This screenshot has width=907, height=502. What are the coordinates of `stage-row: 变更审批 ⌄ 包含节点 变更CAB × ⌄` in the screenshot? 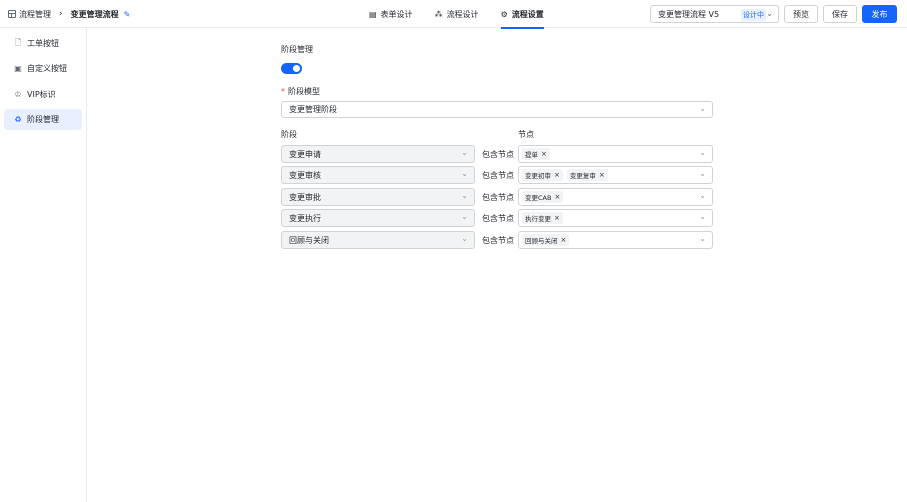 It's located at (497, 197).